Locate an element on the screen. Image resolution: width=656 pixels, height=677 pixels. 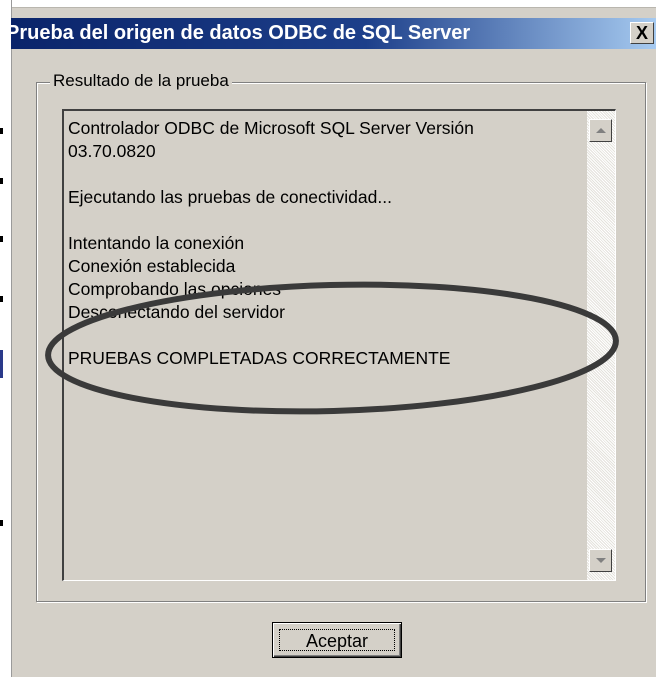
scroll-up-button is located at coordinates (600, 130).